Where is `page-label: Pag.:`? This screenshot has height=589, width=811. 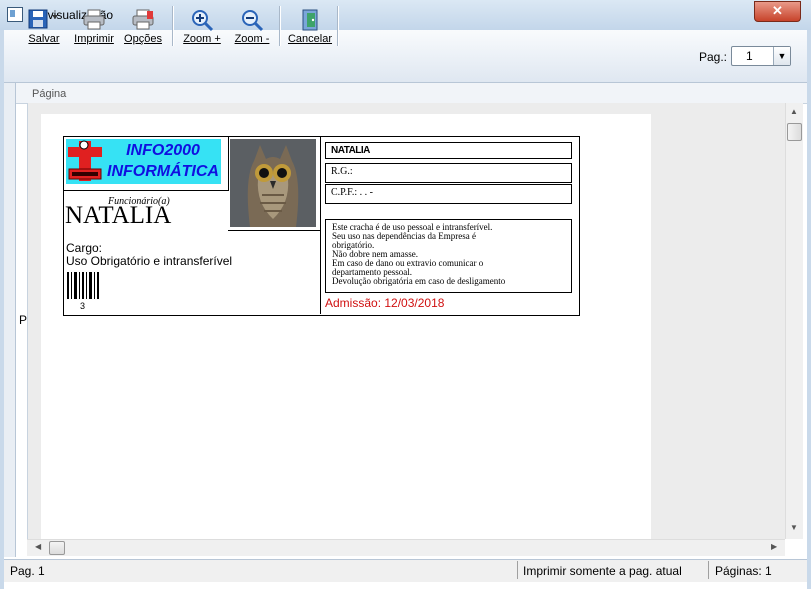 page-label: Pag.: is located at coordinates (713, 57).